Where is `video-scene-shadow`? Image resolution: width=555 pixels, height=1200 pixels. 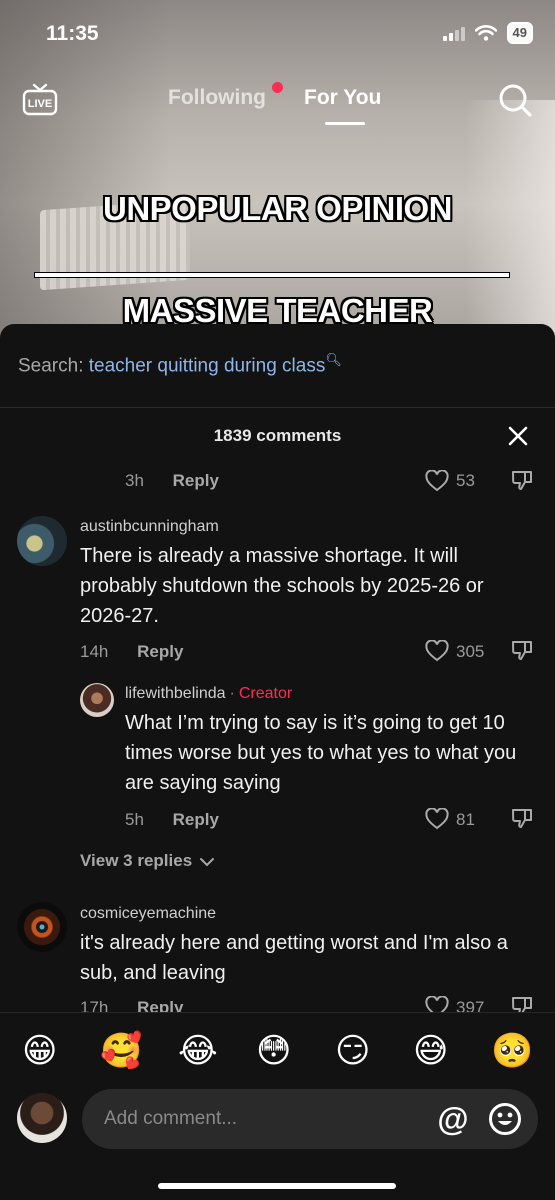
video-scene-shadow is located at coordinates (85, 170).